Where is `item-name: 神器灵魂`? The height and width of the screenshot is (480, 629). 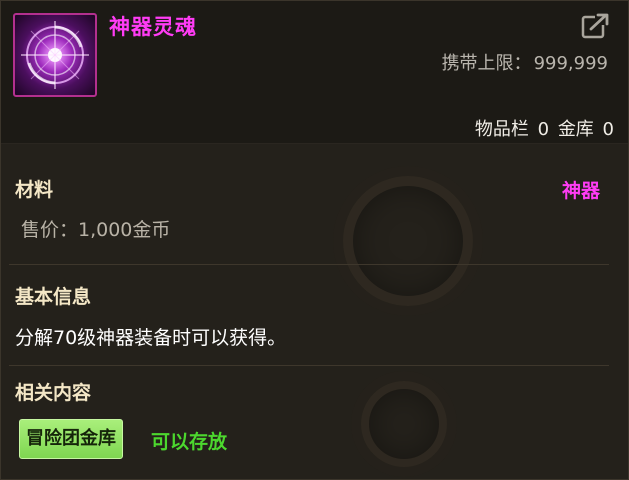 item-name: 神器灵魂 is located at coordinates (153, 27).